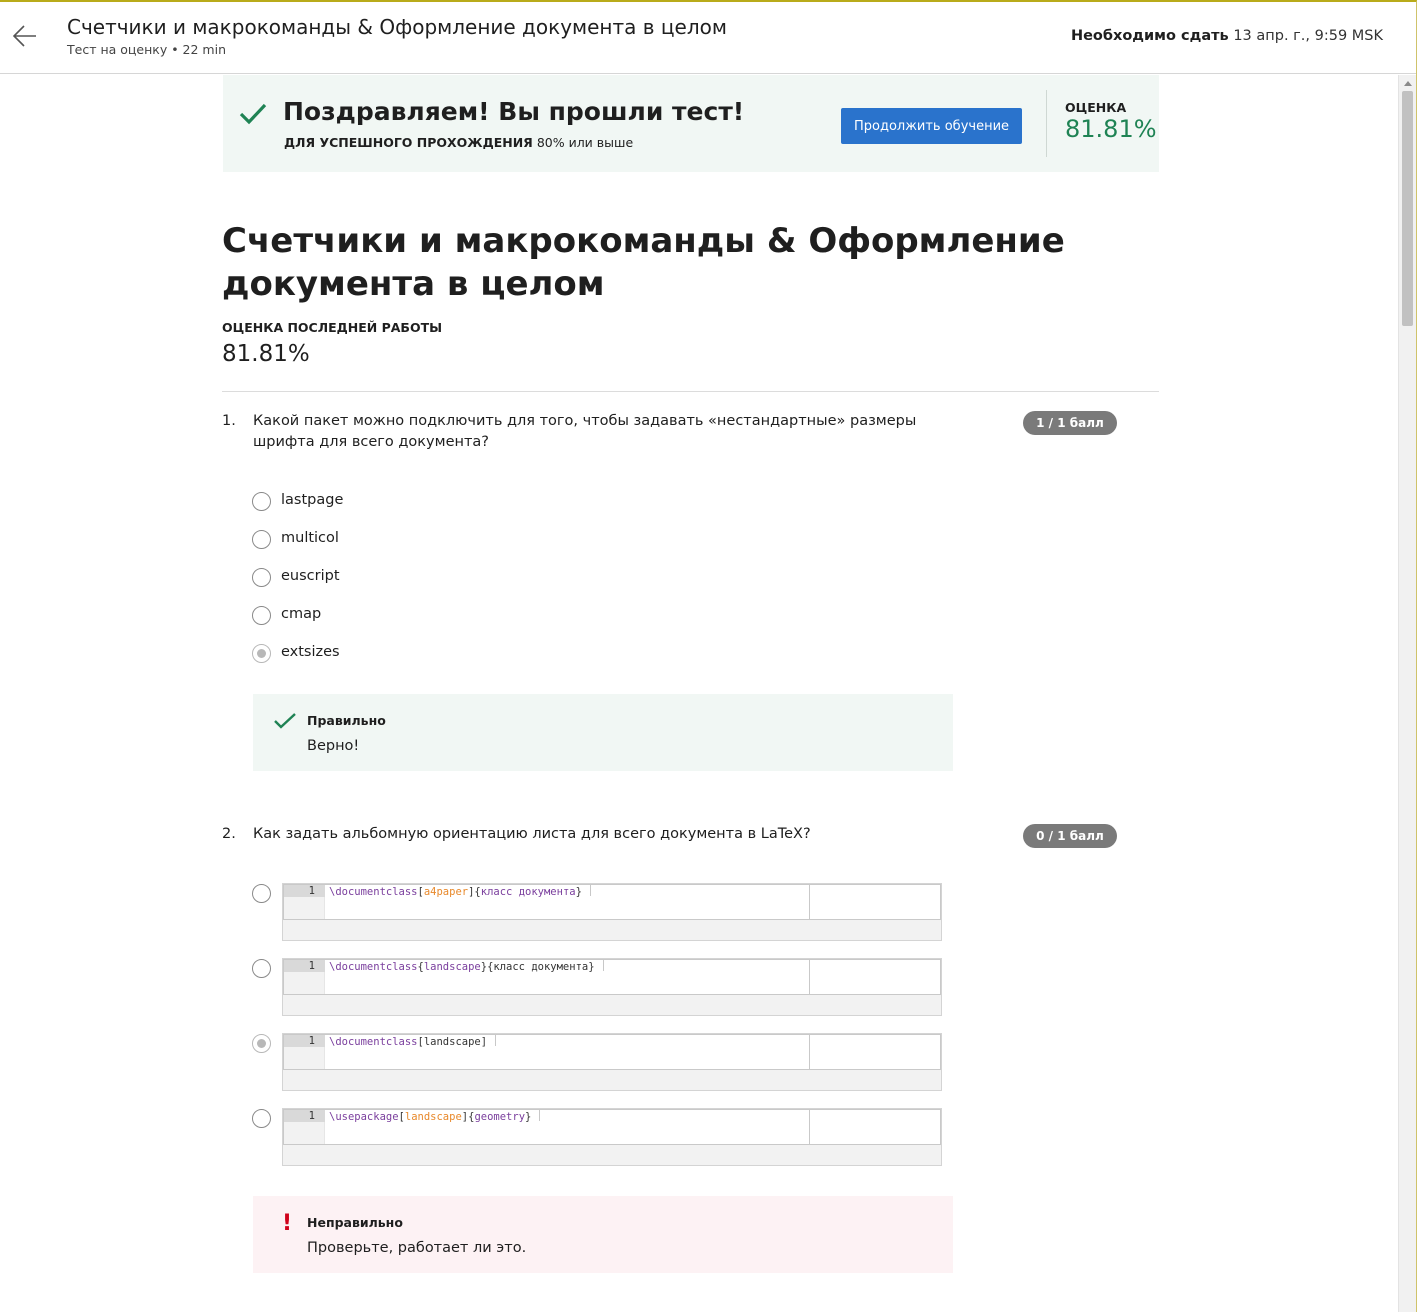 Image resolution: width=1417 pixels, height=1312 pixels. What do you see at coordinates (355, 1222) in the screenshot?
I see `feedback-title: Неправильно` at bounding box center [355, 1222].